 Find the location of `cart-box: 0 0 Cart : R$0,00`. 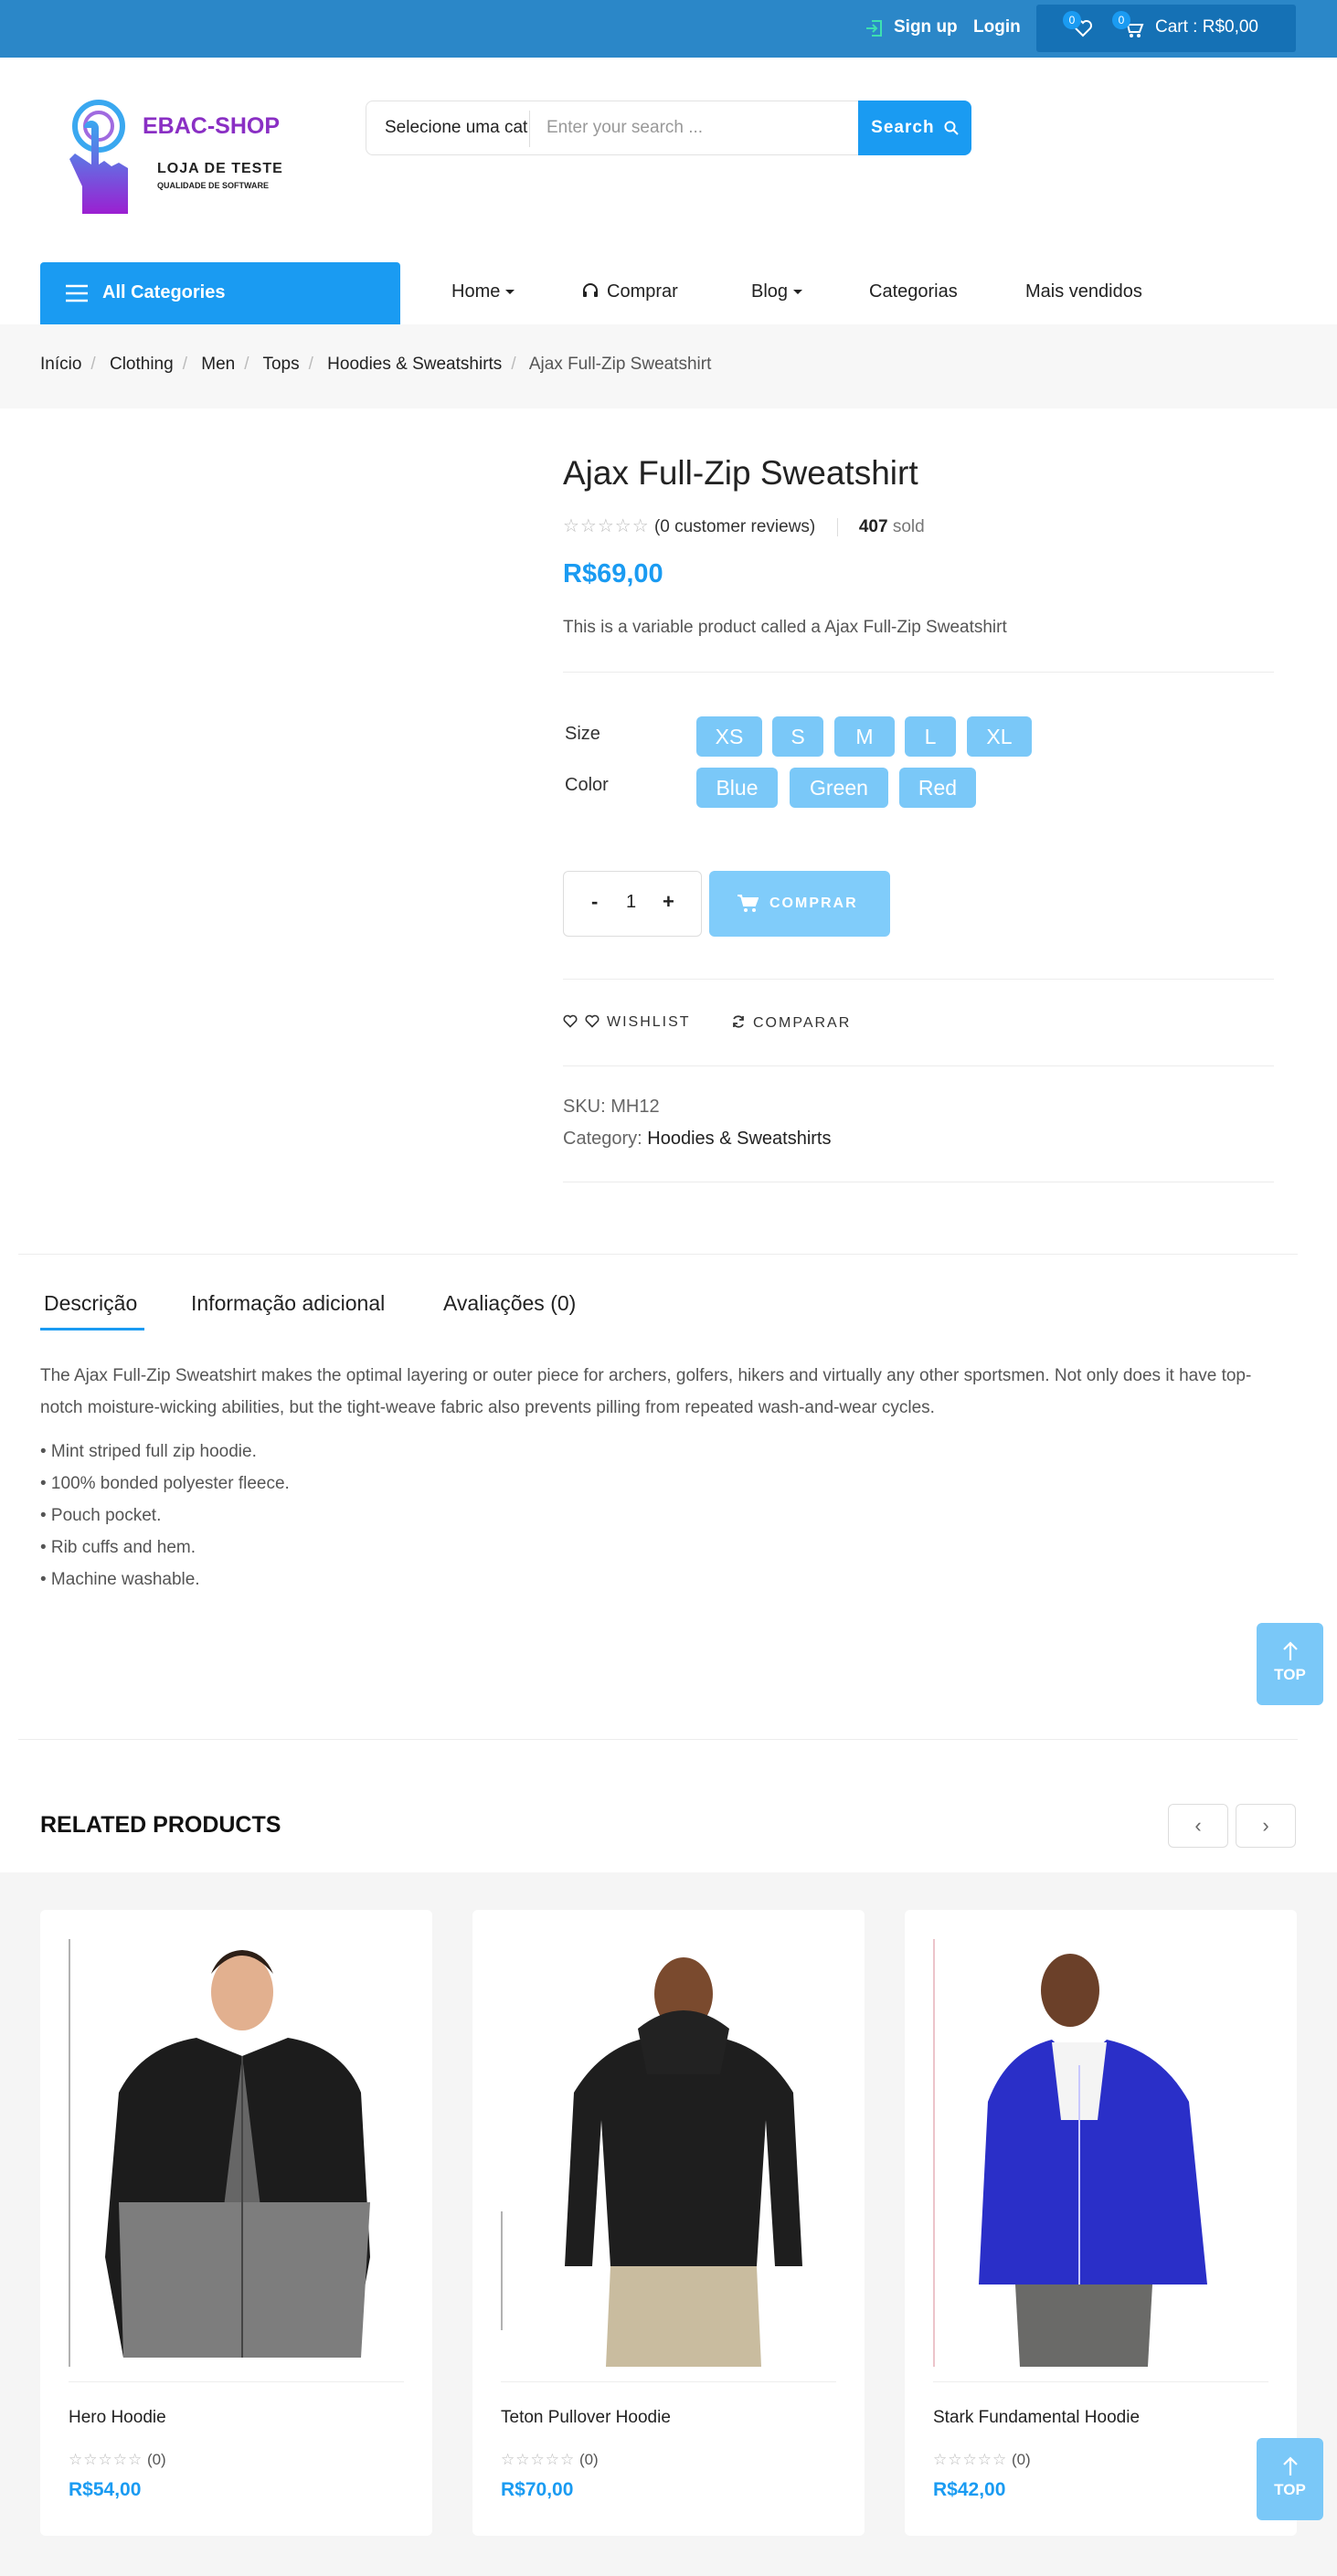

cart-box: 0 0 Cart : R$0,00 is located at coordinates (1166, 28).